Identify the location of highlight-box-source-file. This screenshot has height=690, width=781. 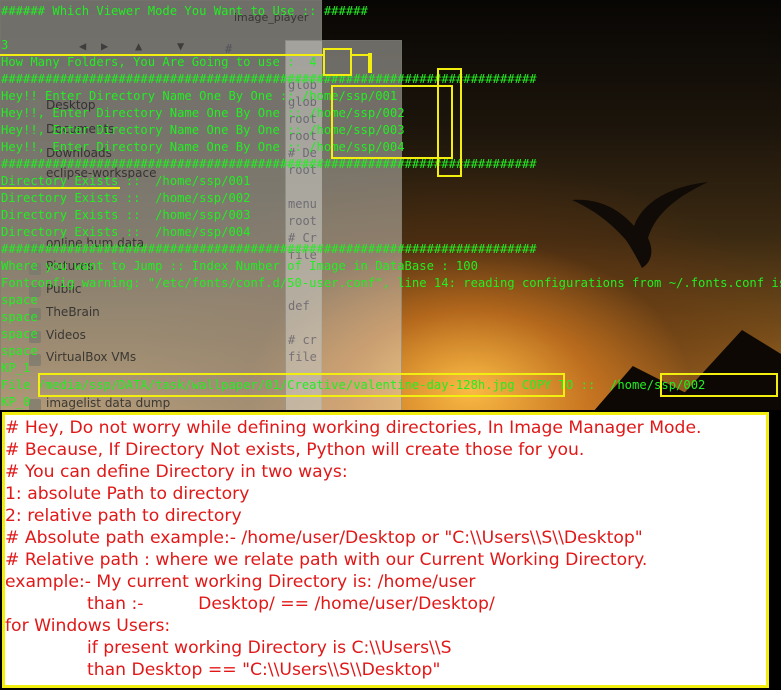
(301, 385).